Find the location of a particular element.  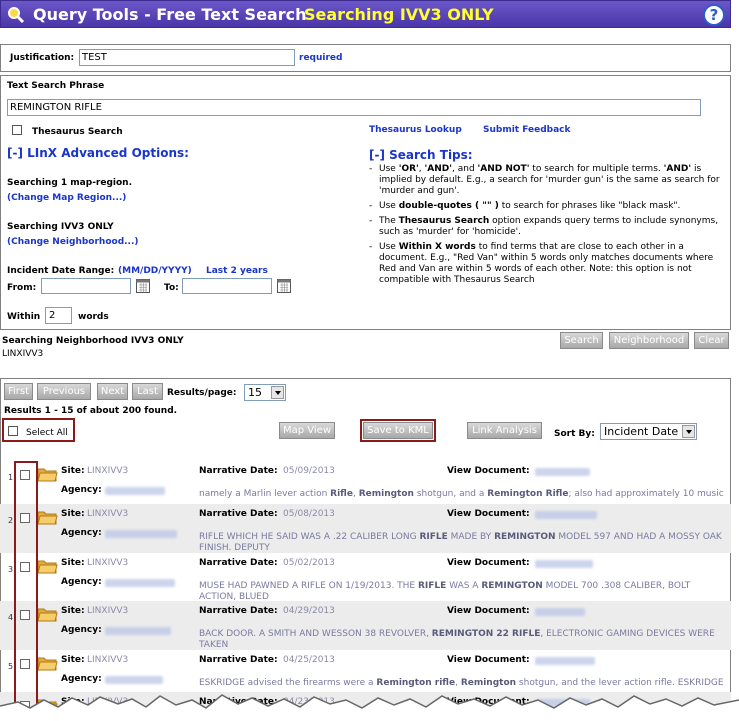

first-page-button: First is located at coordinates (18, 391).